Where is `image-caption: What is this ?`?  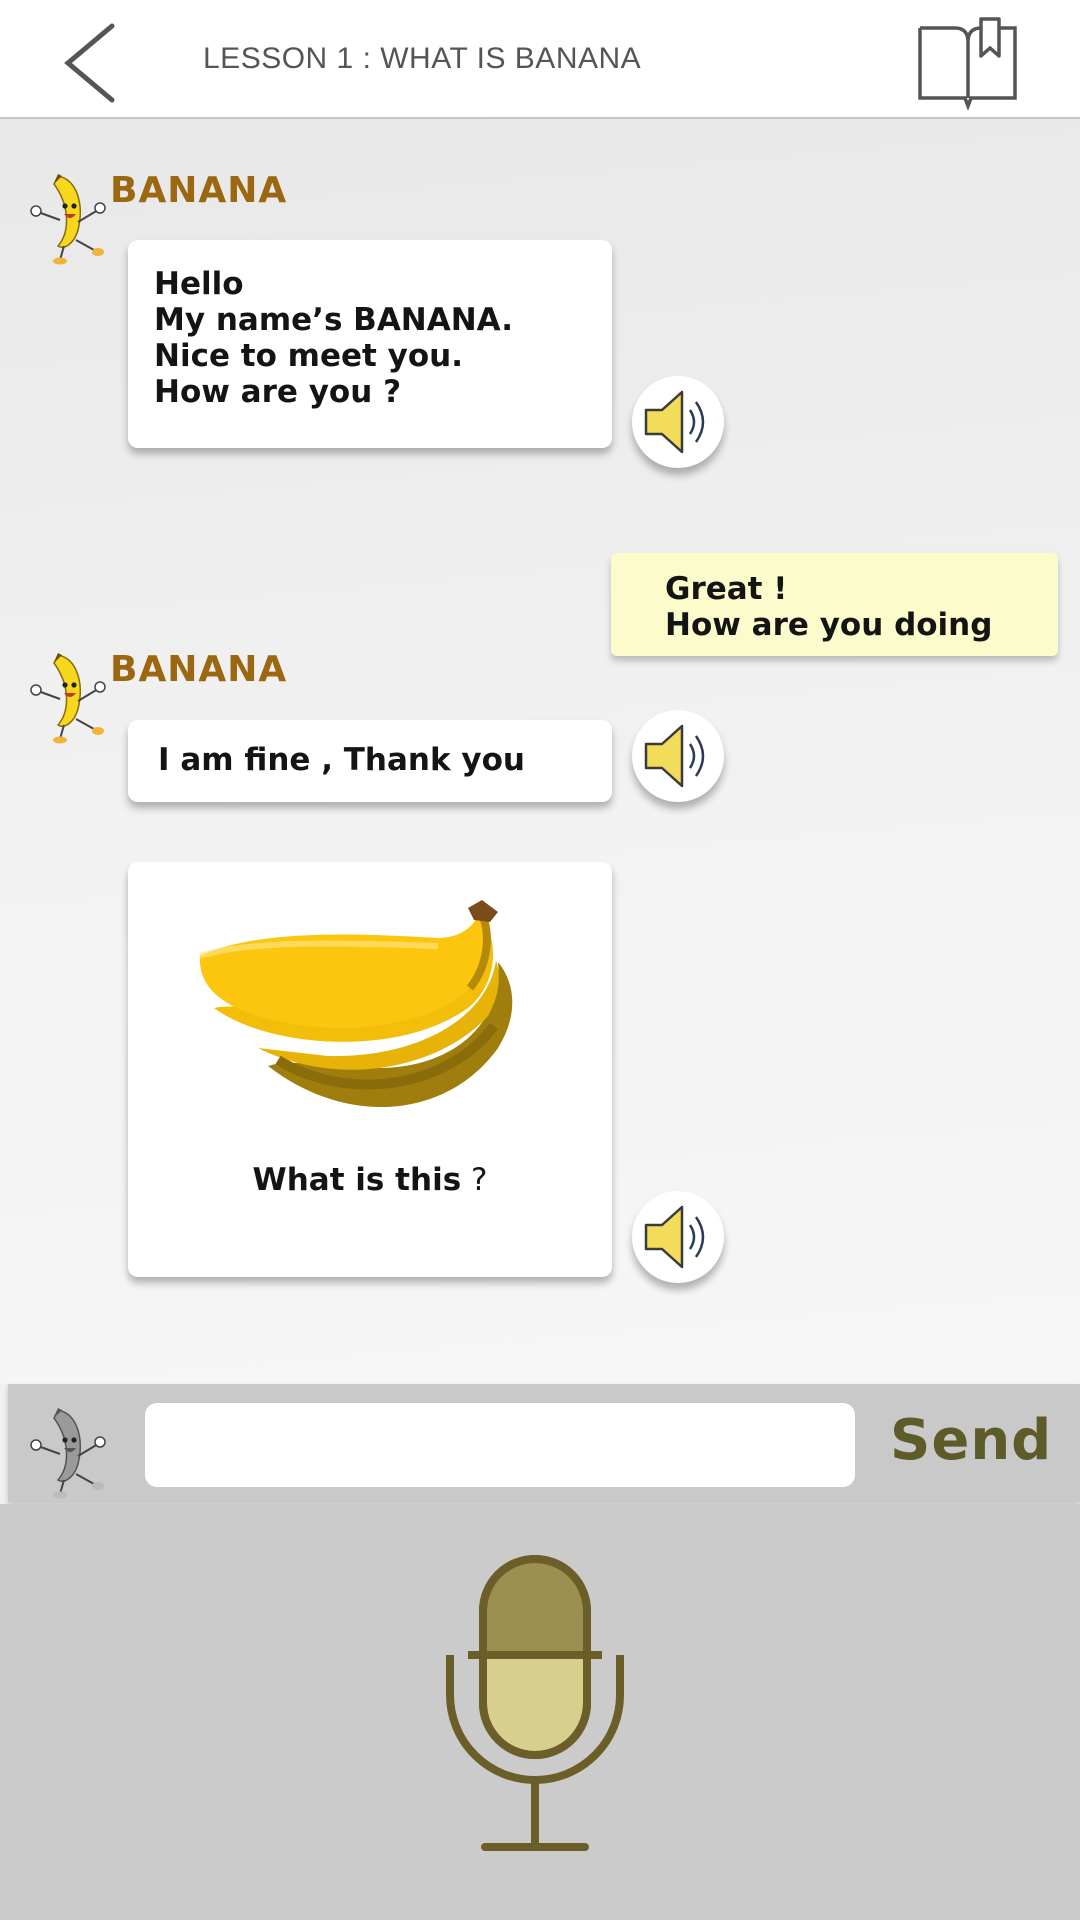
image-caption: What is this ? is located at coordinates (370, 1180).